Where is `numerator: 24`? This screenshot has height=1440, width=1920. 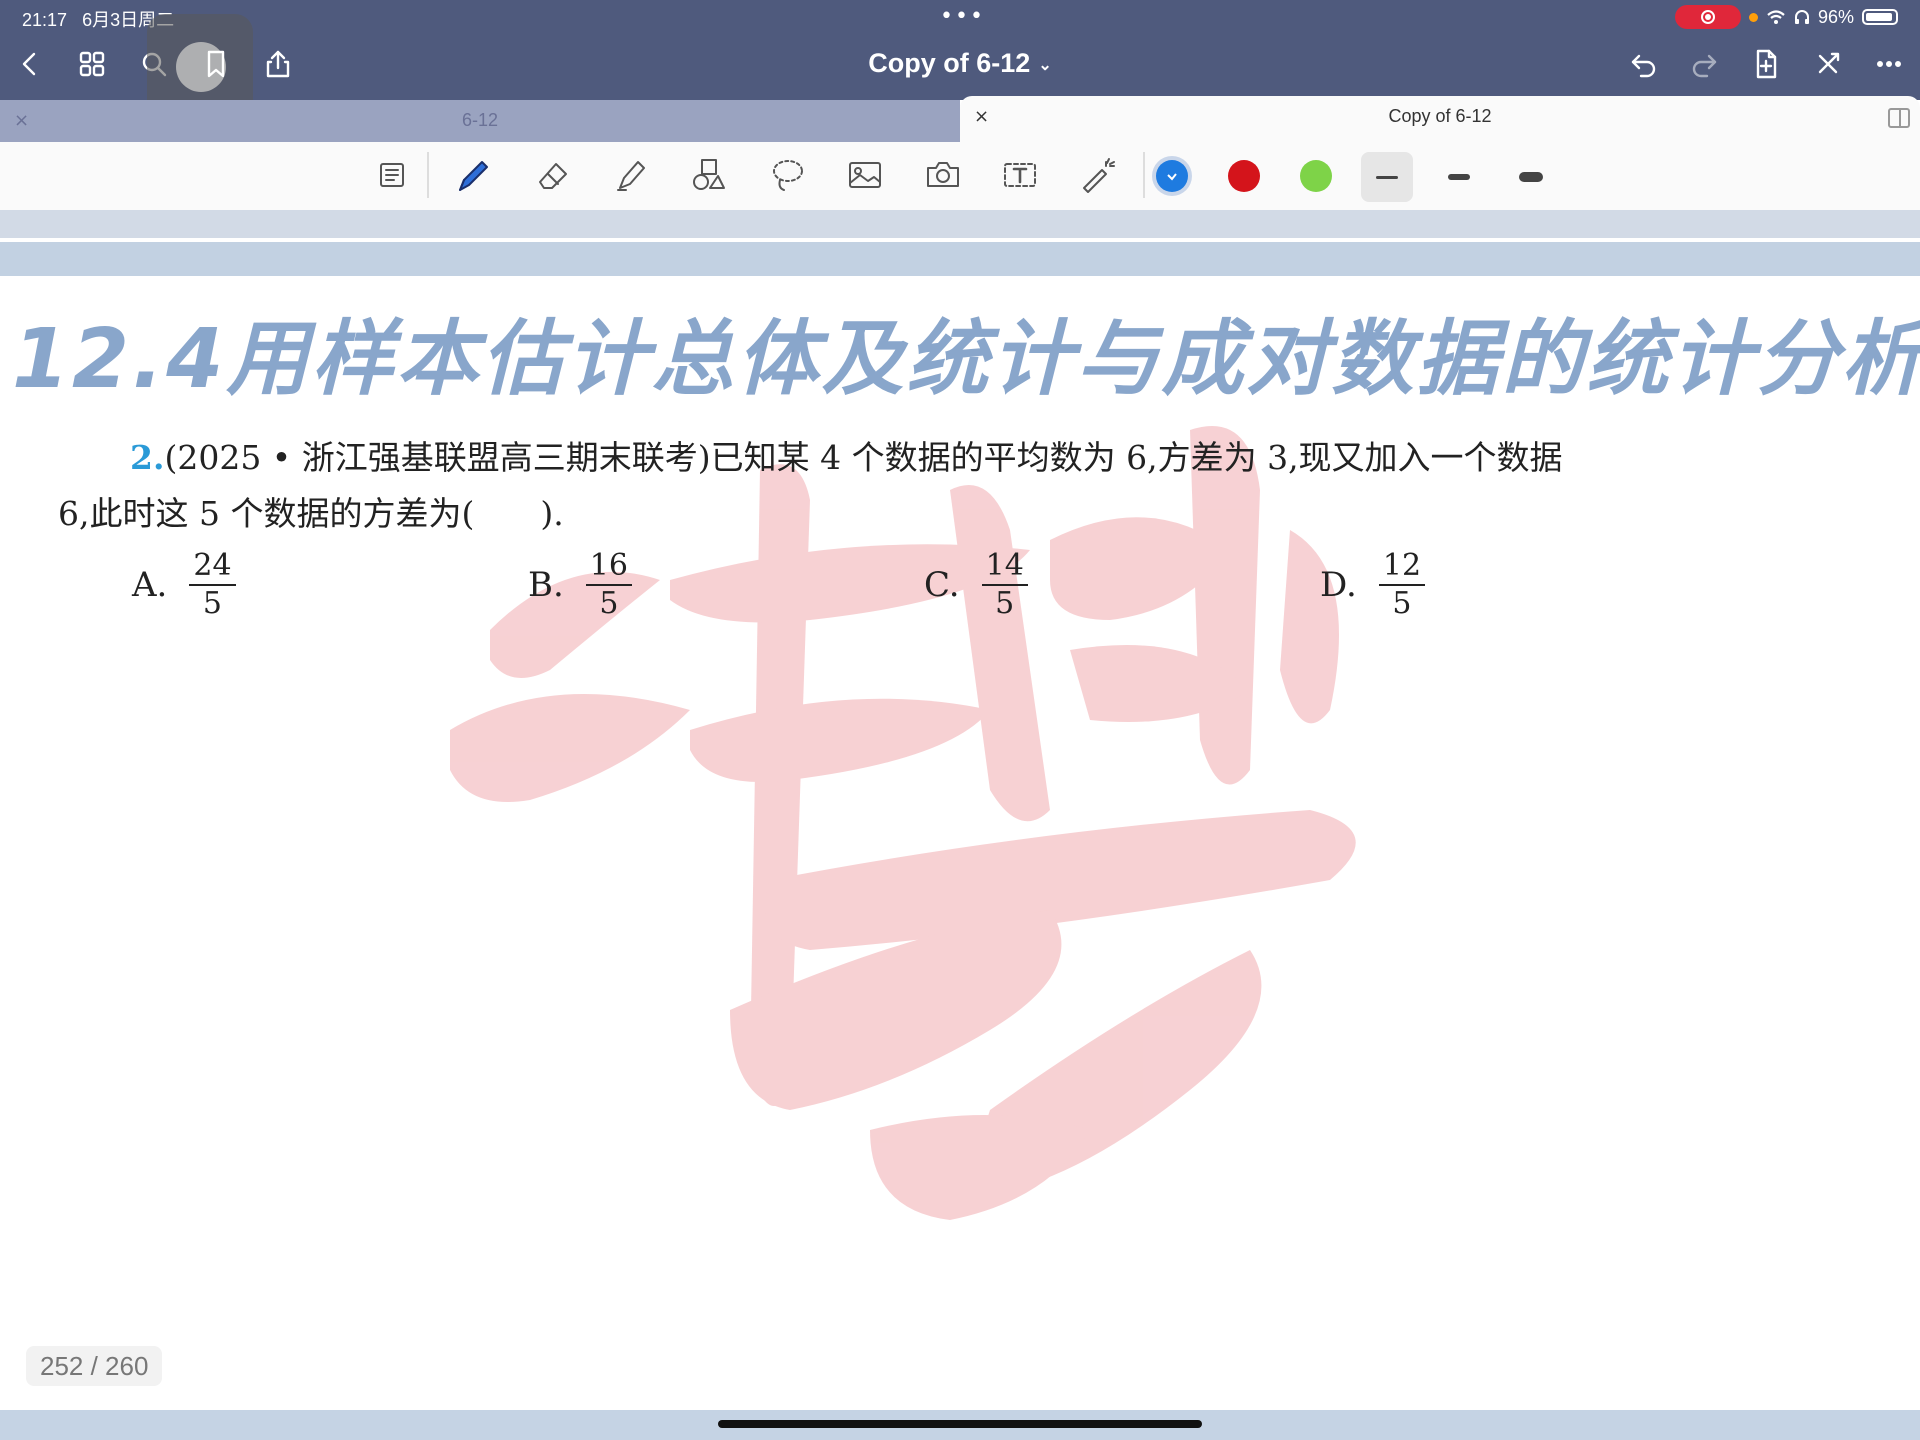
numerator: 24 is located at coordinates (212, 567).